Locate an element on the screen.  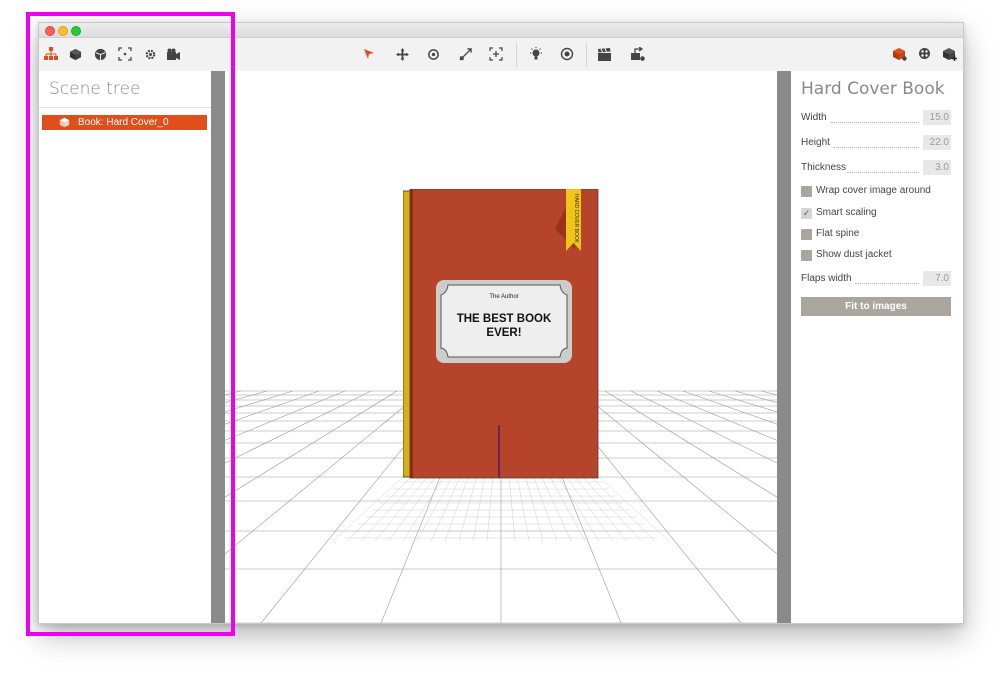
select-arrow-icon is located at coordinates (369, 54).